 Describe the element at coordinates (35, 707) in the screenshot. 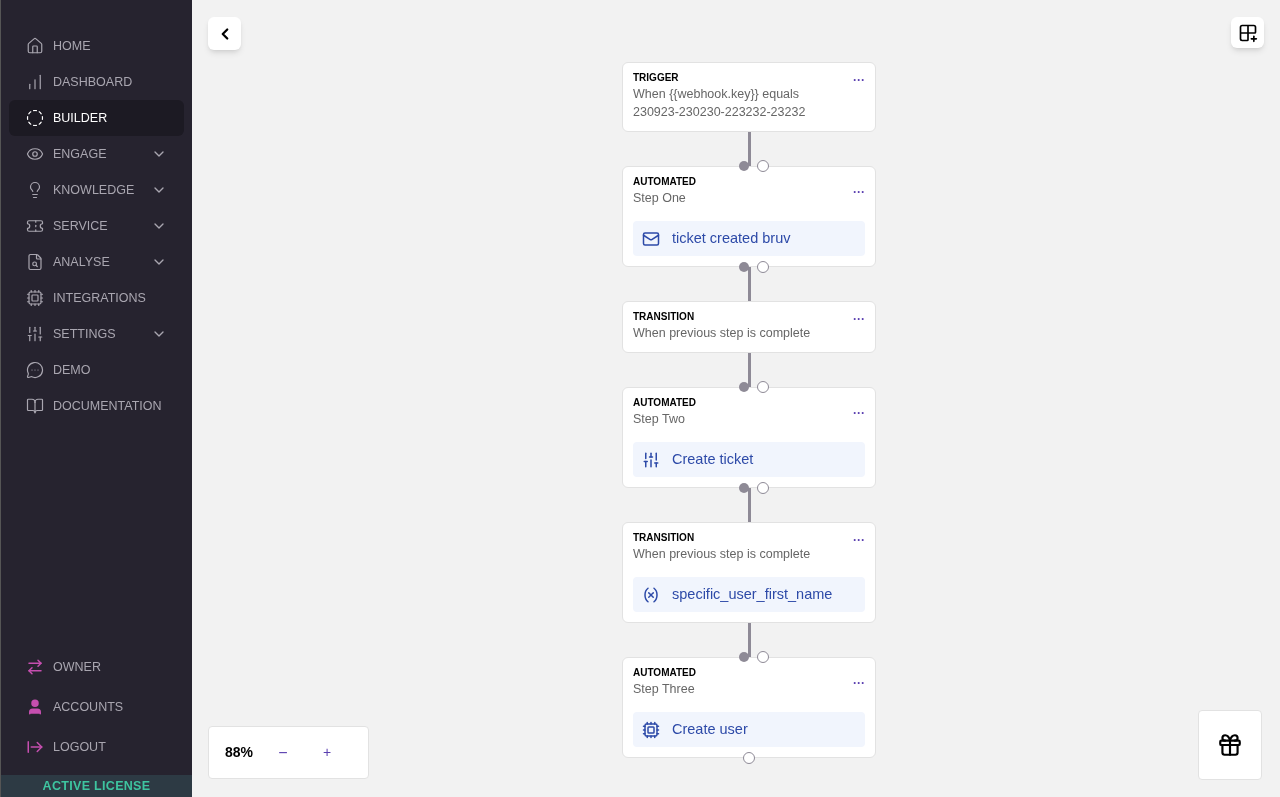

I see `user-icon` at that location.